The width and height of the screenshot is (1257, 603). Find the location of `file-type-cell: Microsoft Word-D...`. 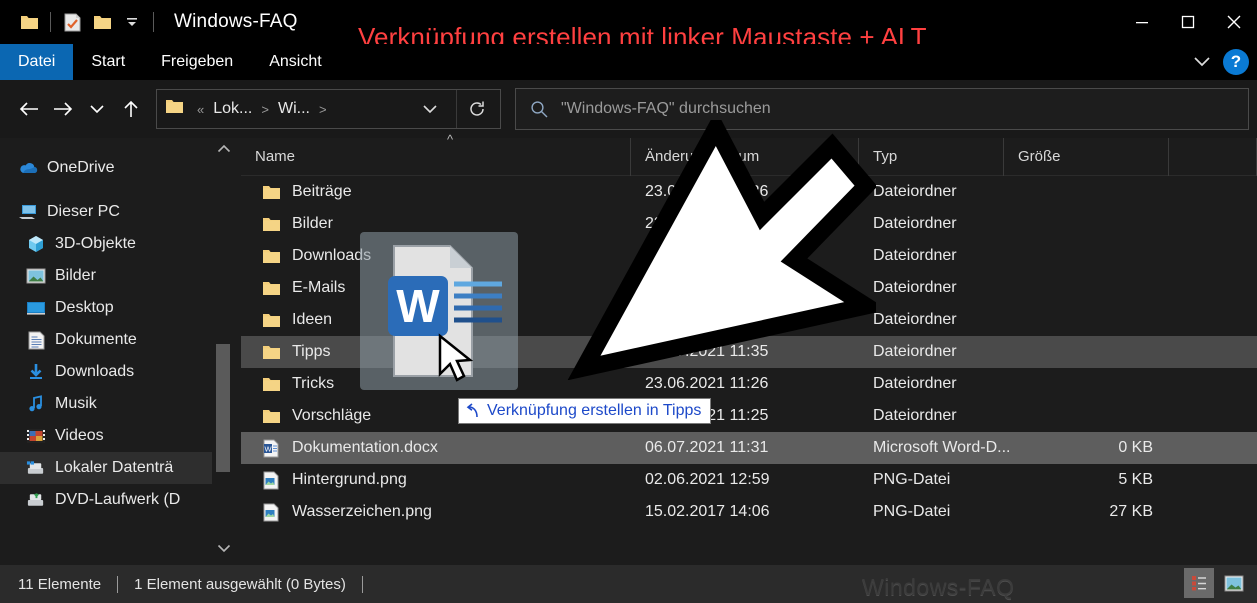

file-type-cell: Microsoft Word-D... is located at coordinates (942, 447).